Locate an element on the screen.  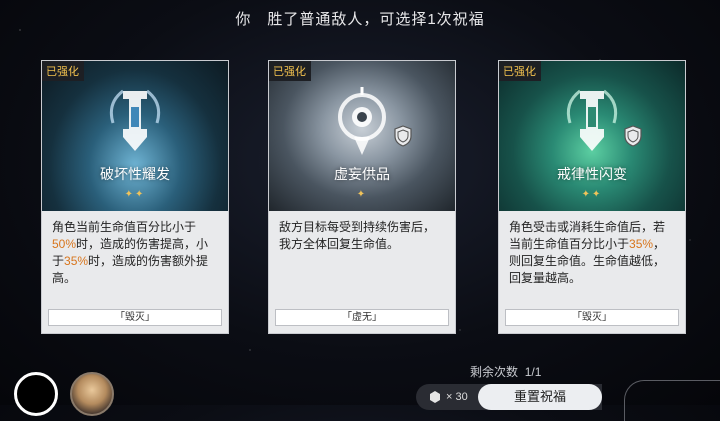
rarity-stars: ✦ is located at coordinates (362, 194).